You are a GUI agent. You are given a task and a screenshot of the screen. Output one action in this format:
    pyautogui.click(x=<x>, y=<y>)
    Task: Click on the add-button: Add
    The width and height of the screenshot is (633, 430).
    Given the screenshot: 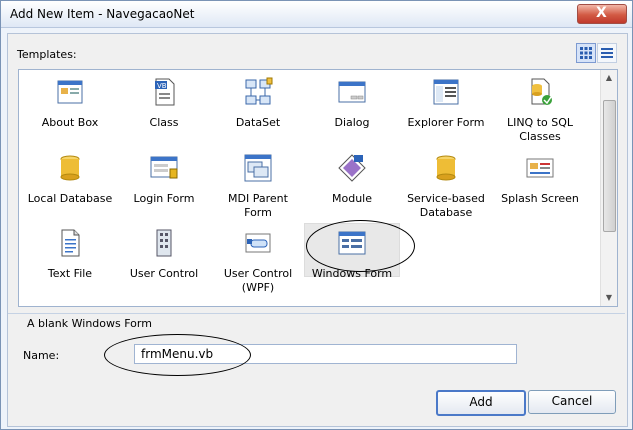 What is the action you would take?
    pyautogui.click(x=481, y=403)
    